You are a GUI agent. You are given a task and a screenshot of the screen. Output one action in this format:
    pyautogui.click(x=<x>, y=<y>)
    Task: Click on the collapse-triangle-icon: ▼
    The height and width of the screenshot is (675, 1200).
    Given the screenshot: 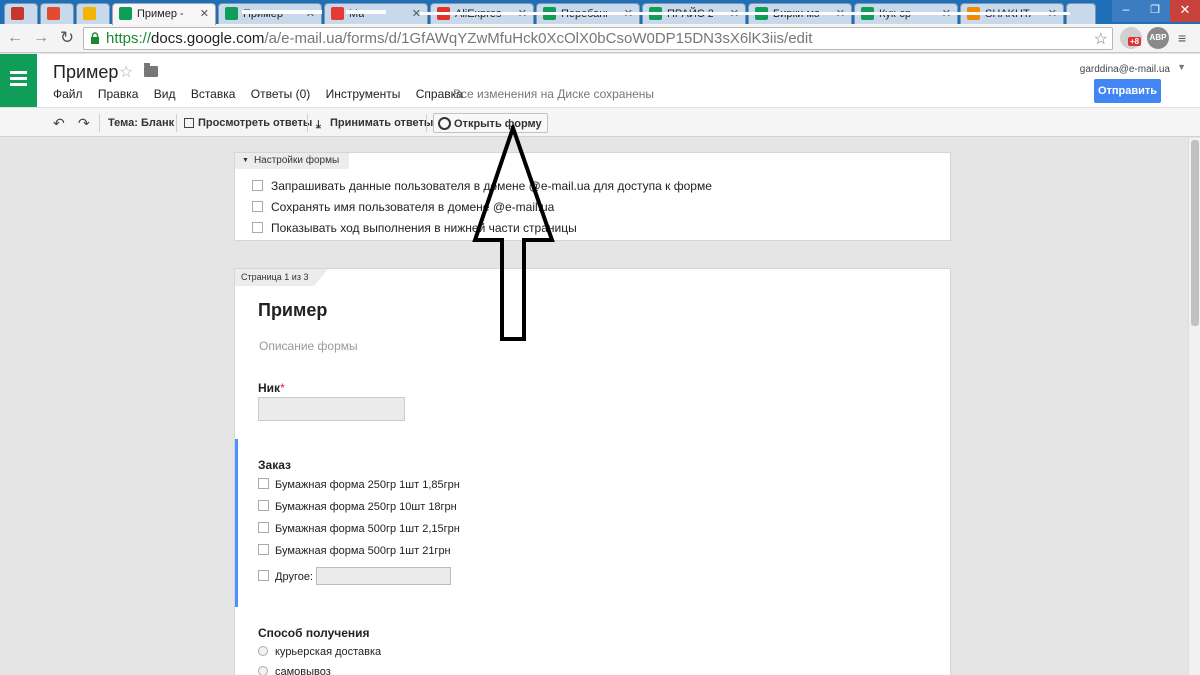 What is the action you would take?
    pyautogui.click(x=245, y=160)
    